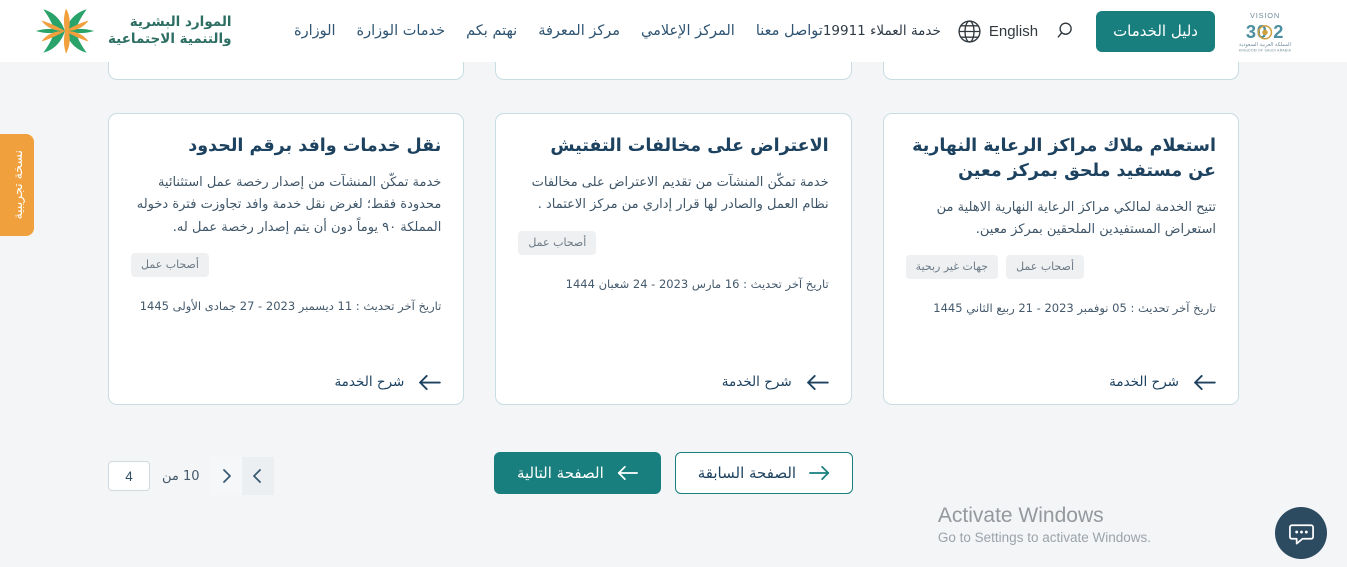 The width and height of the screenshot is (1347, 567). What do you see at coordinates (747, 473) in the screenshot?
I see `previous-page-label: الصفحة السابقة` at bounding box center [747, 473].